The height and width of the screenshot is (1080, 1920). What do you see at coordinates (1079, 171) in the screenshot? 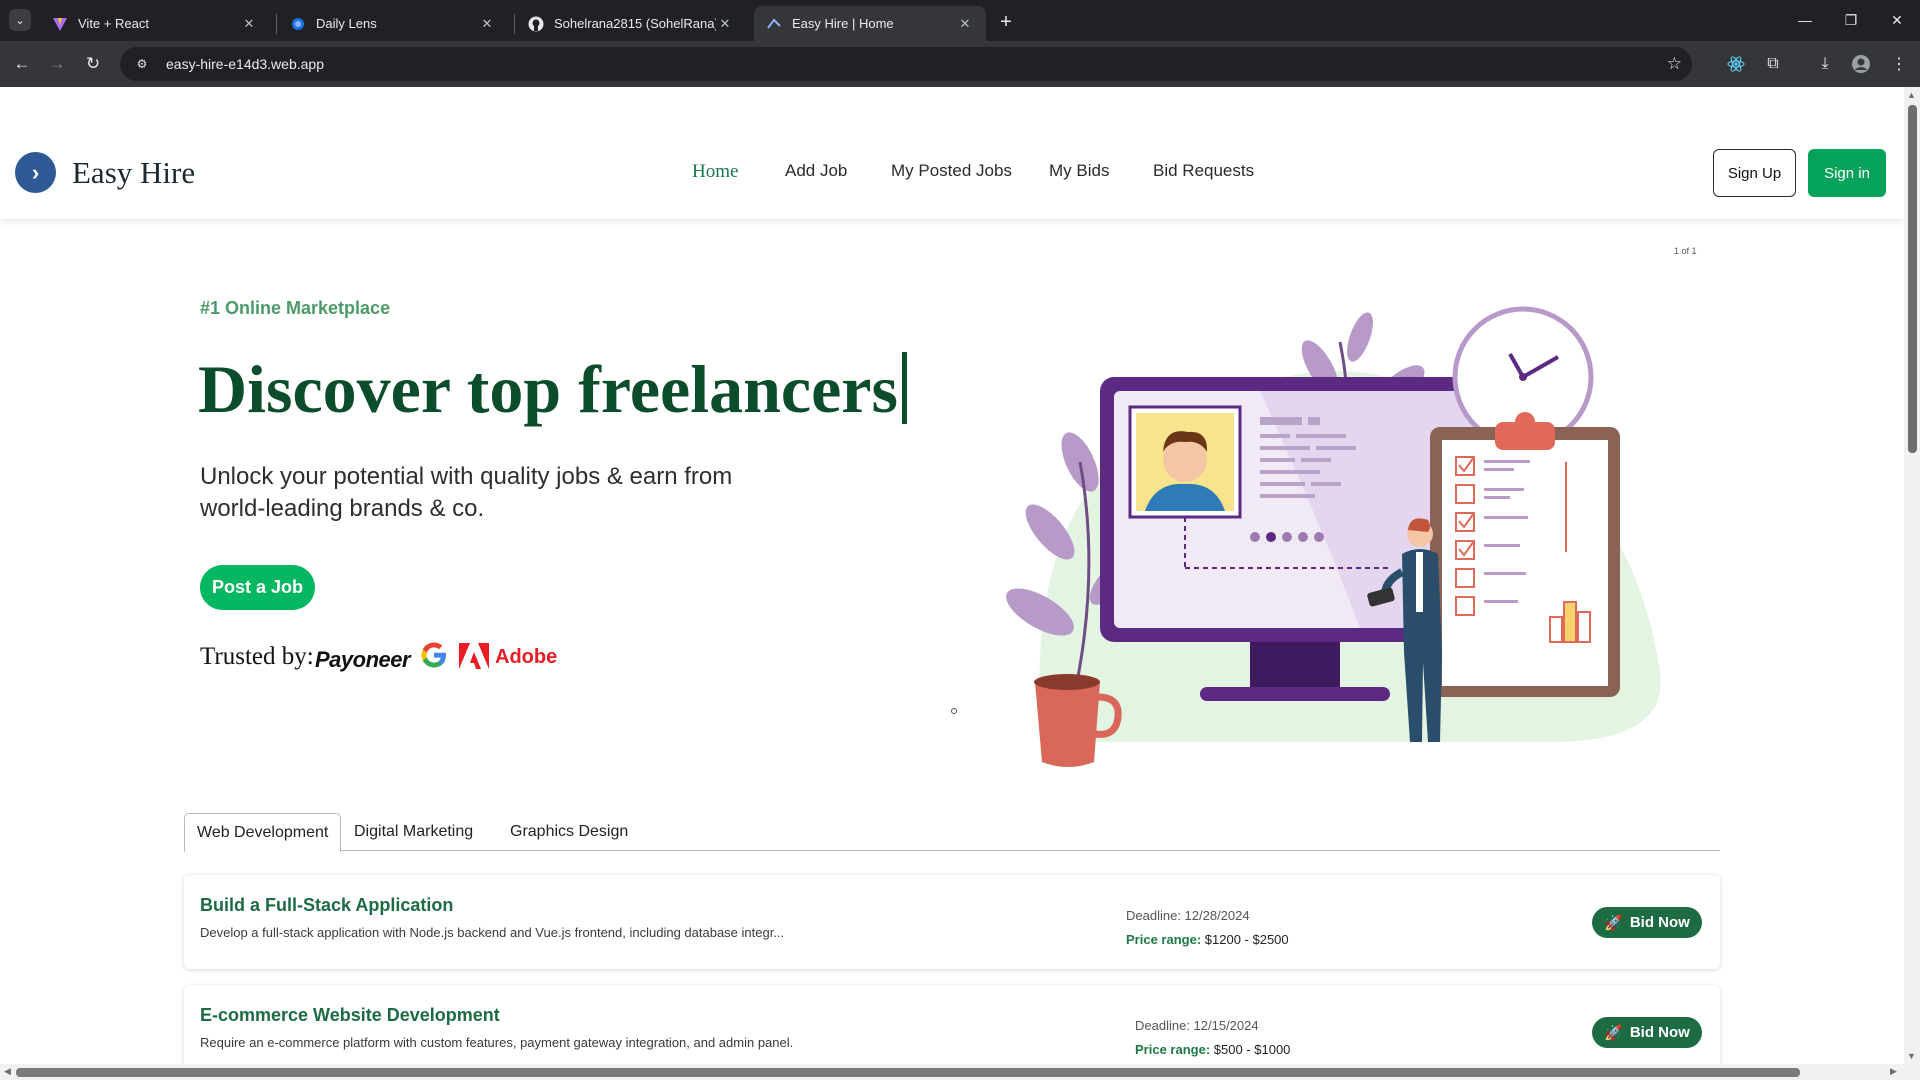
I see `nav-my-bids: My Bids` at bounding box center [1079, 171].